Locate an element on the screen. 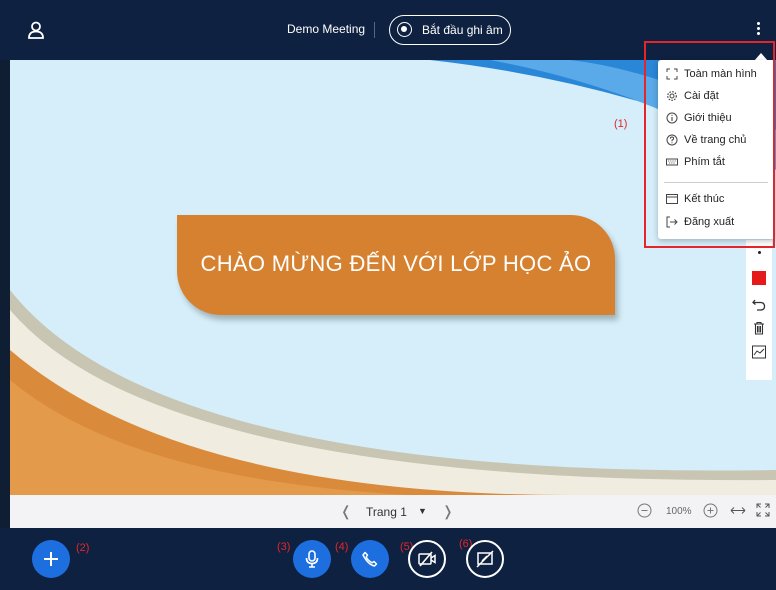  camera-button is located at coordinates (427, 559).